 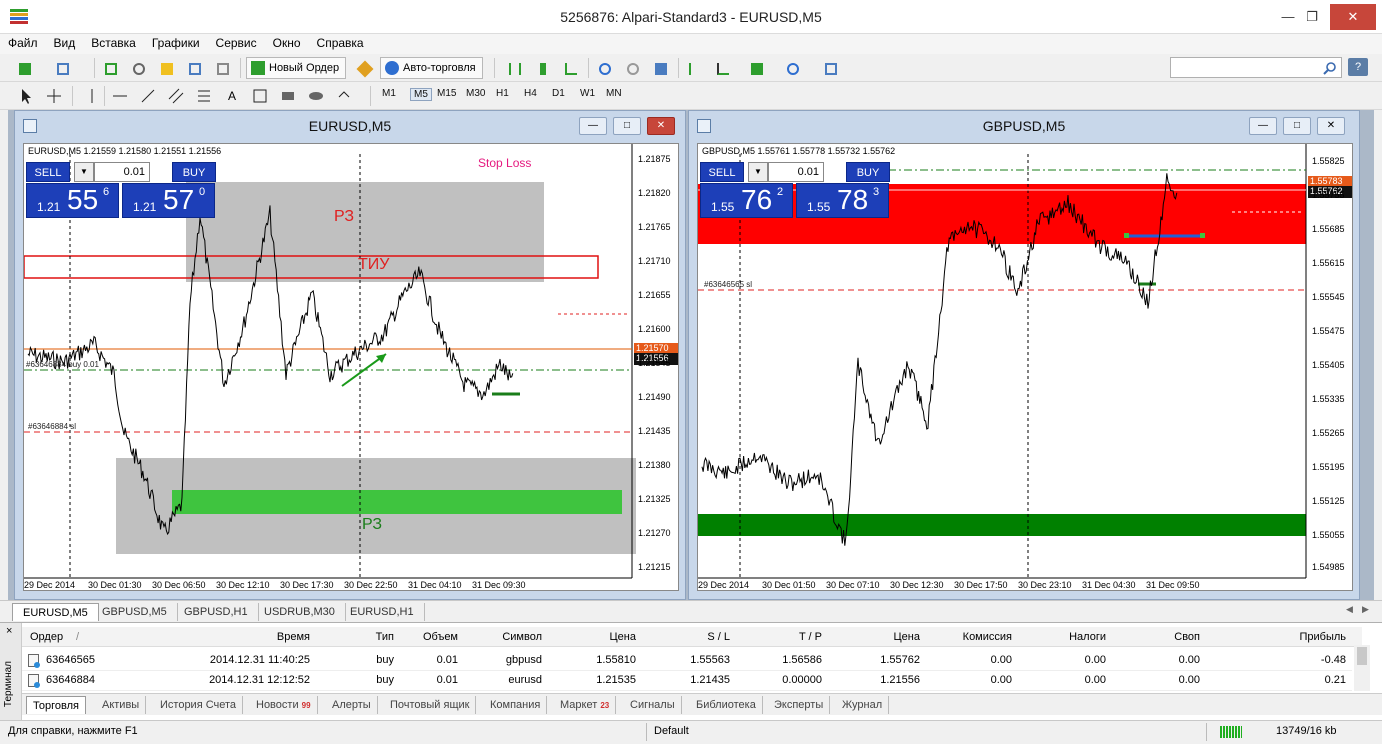 I want to click on line-chart-icon, so click(x=570, y=68).